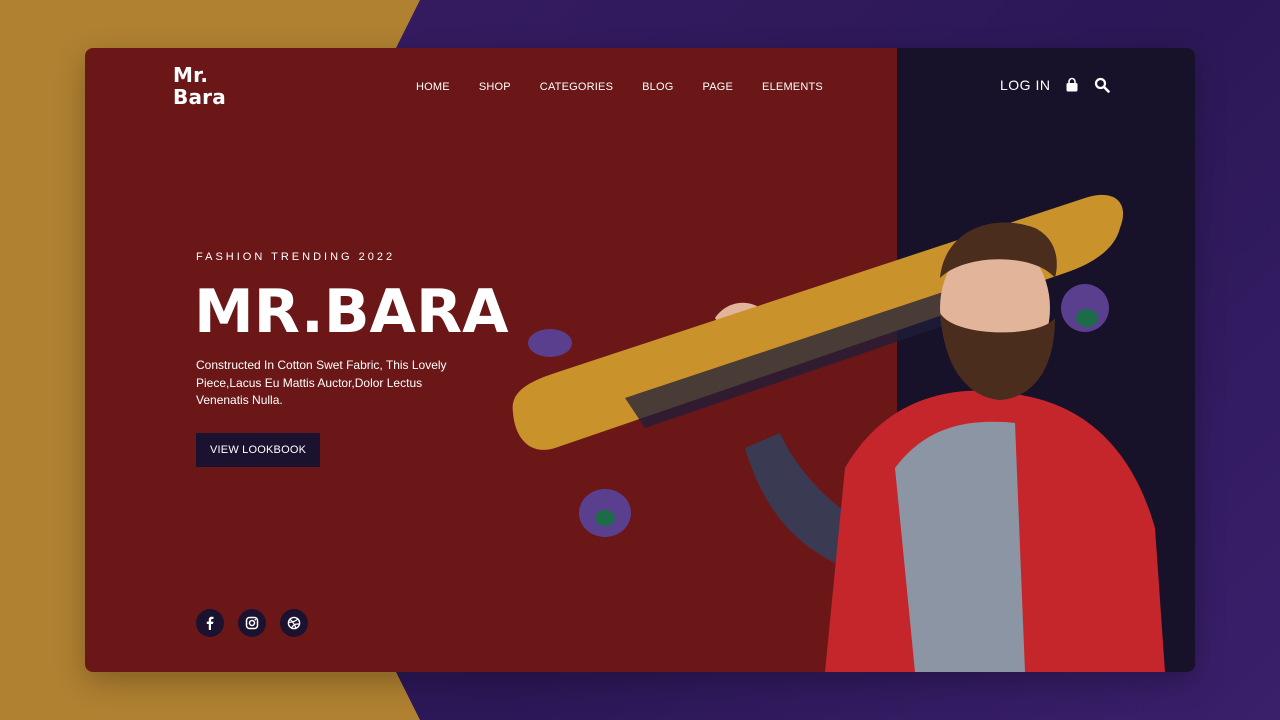 This screenshot has height=720, width=1280. Describe the element at coordinates (1072, 85) in the screenshot. I see `shopping-bag-icon` at that location.